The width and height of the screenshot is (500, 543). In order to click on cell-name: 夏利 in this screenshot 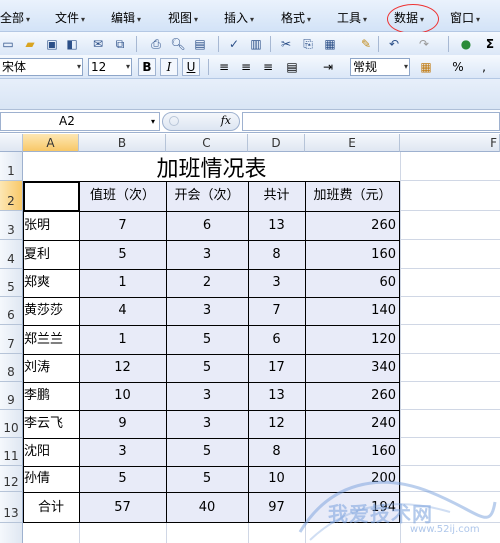, I will do `click(51, 254)`.